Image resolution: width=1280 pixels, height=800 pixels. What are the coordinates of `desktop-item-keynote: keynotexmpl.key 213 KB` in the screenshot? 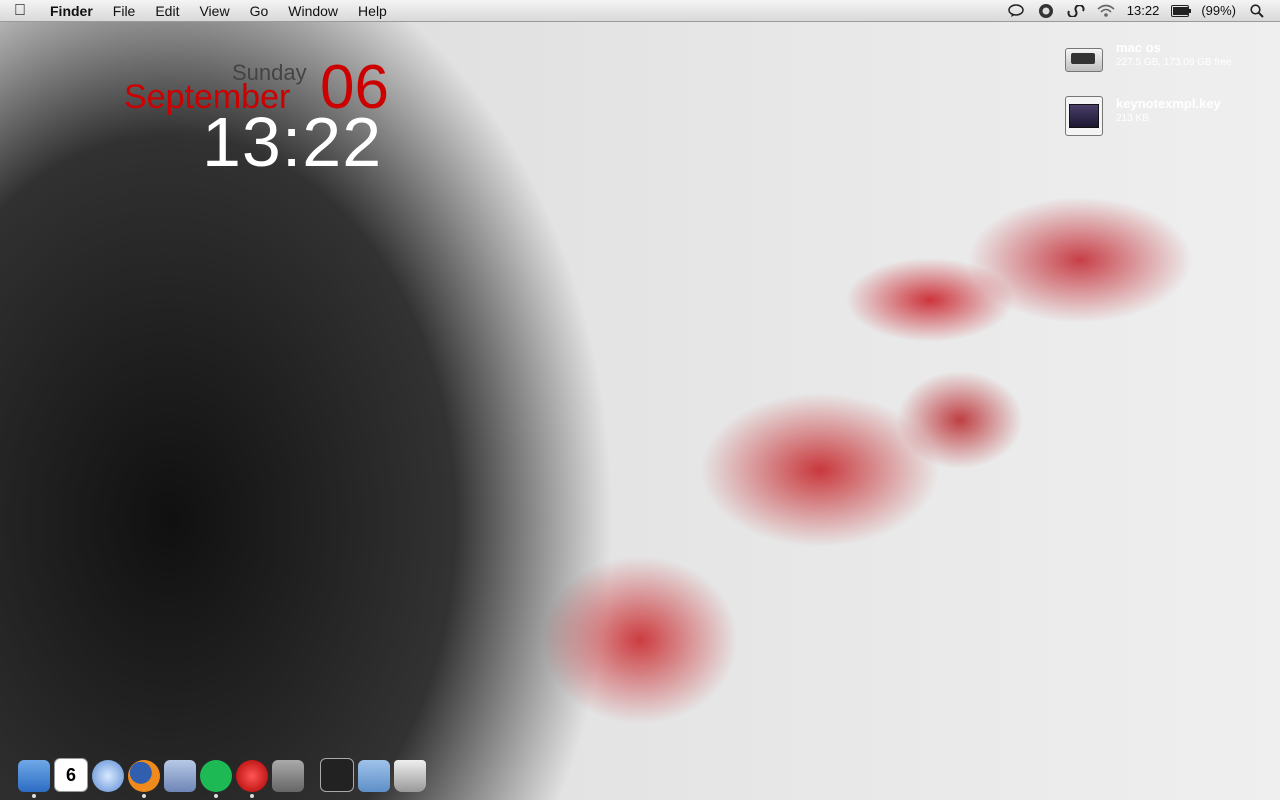 It's located at (1165, 116).